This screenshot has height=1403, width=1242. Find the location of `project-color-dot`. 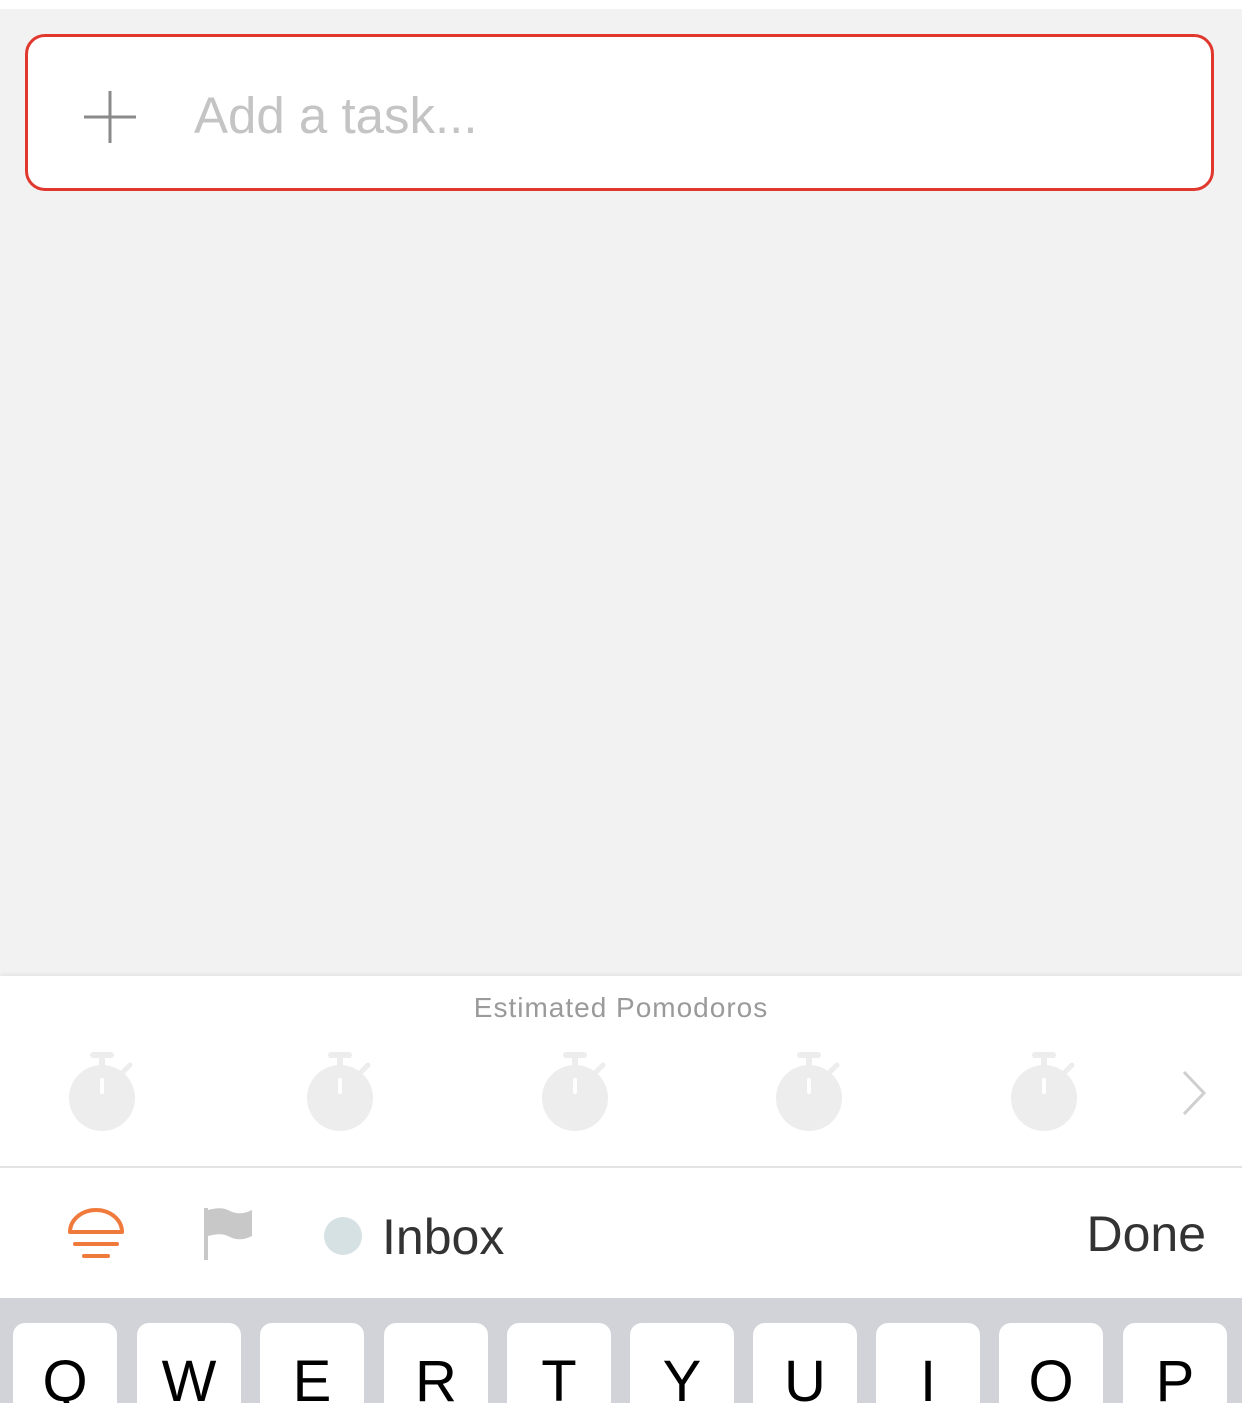

project-color-dot is located at coordinates (343, 1236).